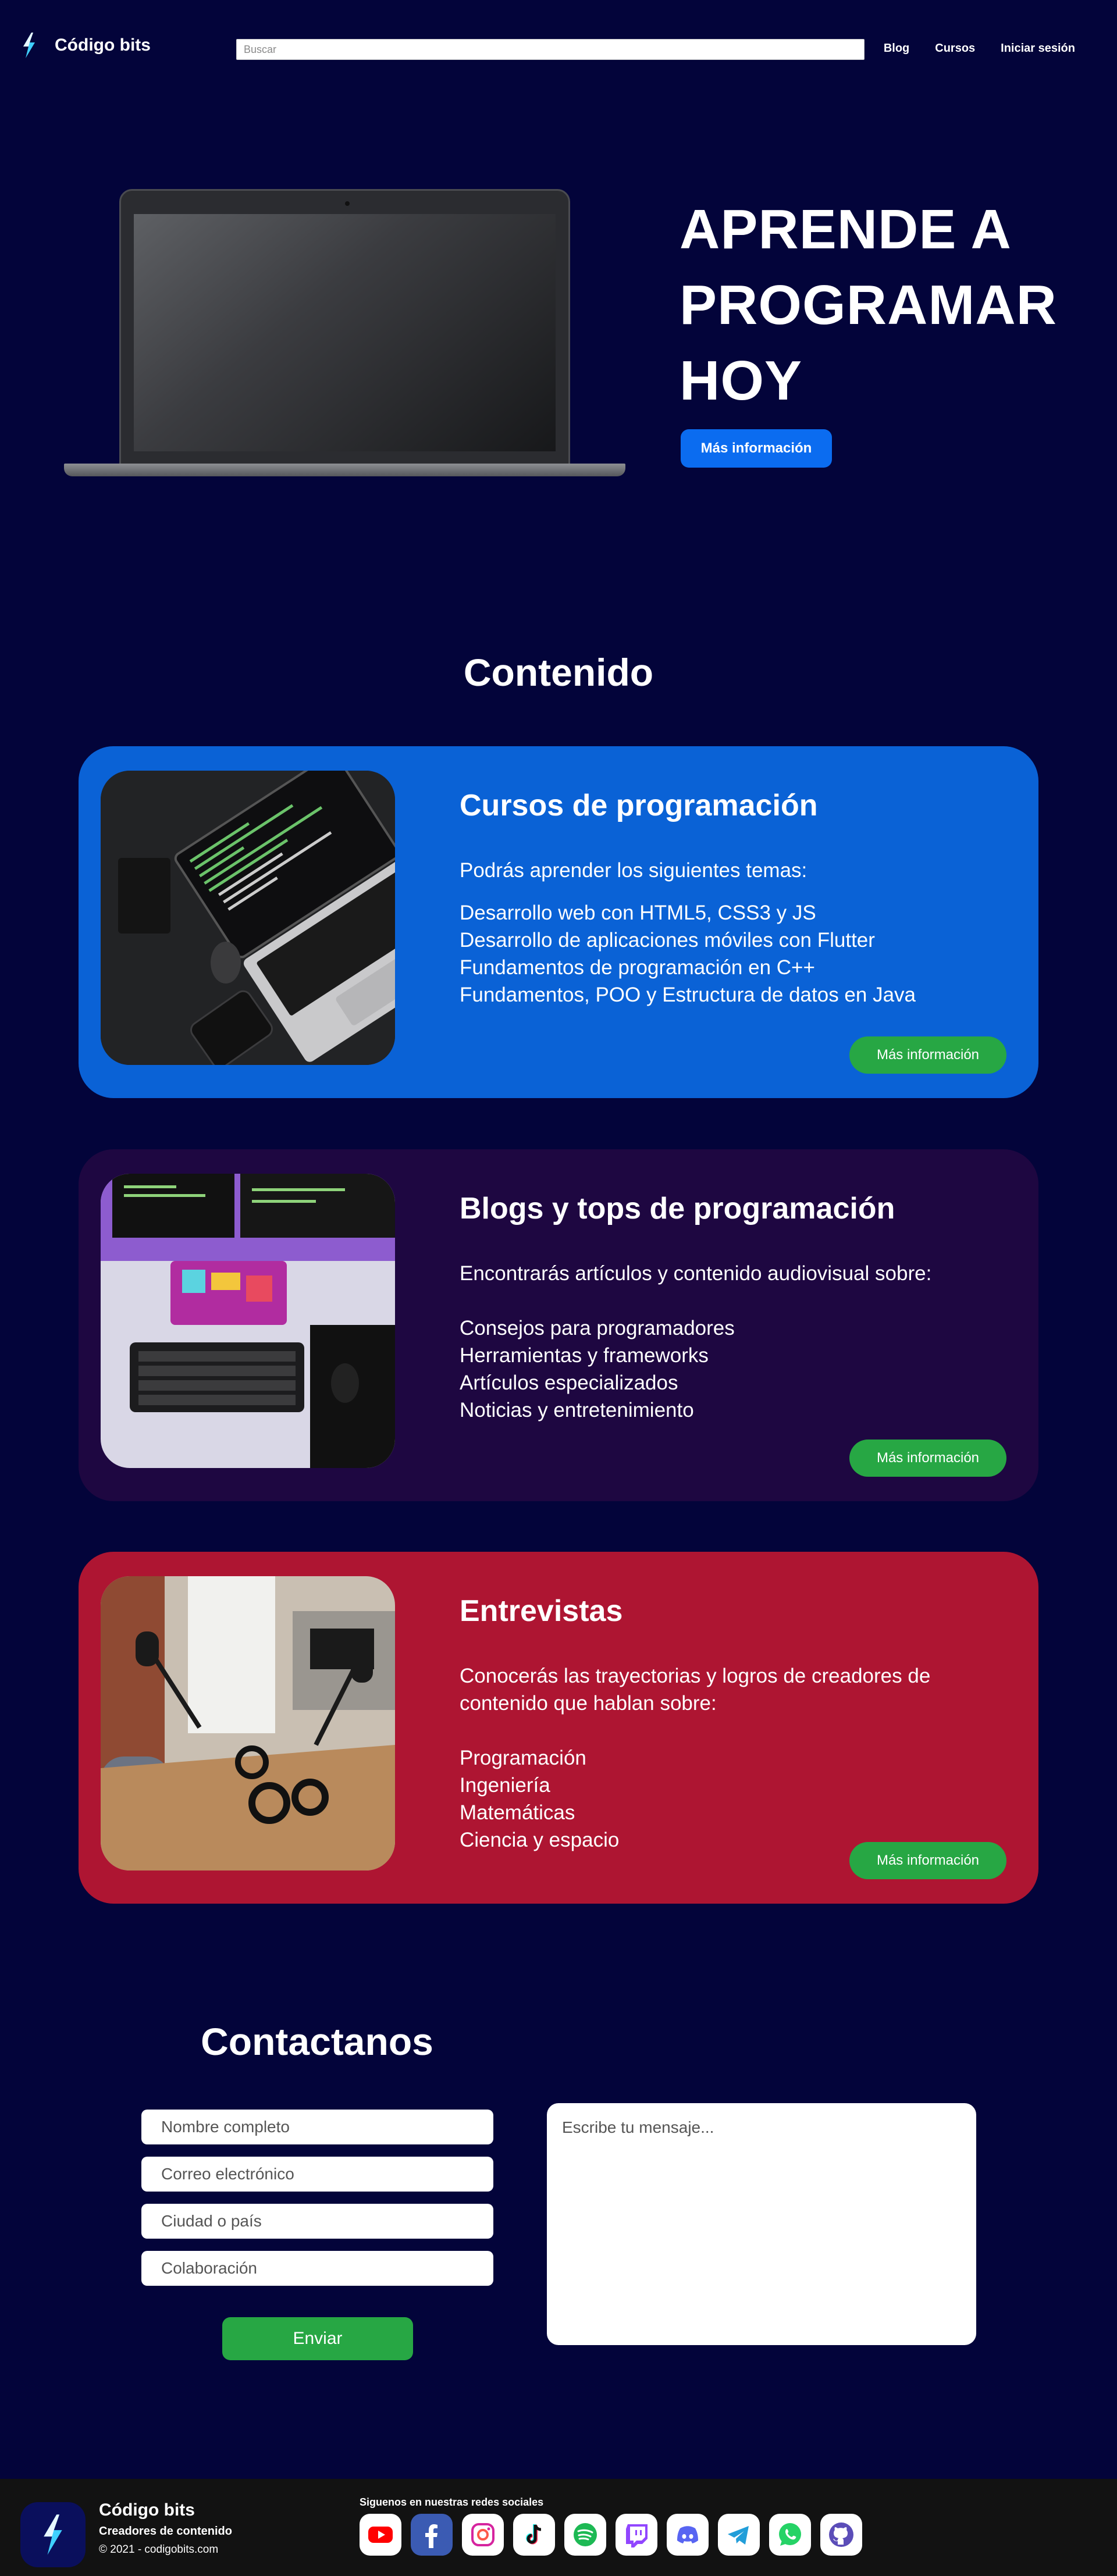  What do you see at coordinates (534, 2535) in the screenshot?
I see `tiktok-icon` at bounding box center [534, 2535].